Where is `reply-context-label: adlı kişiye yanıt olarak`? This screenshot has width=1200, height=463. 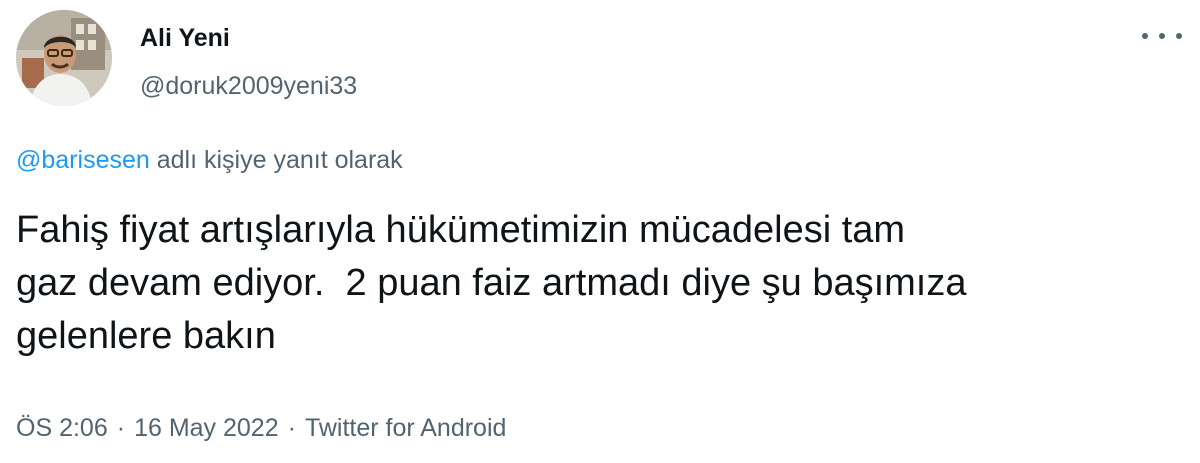 reply-context-label: adlı kişiye yanıt olarak is located at coordinates (276, 160).